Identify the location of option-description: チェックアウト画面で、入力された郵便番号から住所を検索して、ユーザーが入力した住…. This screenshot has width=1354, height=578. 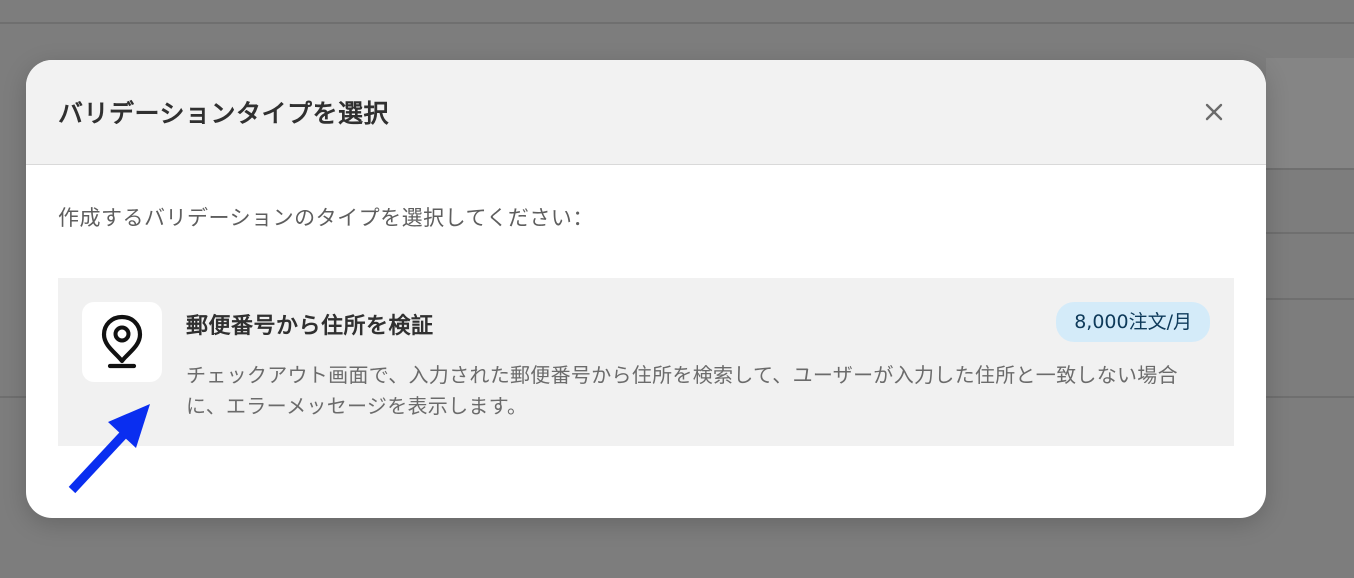
(682, 390).